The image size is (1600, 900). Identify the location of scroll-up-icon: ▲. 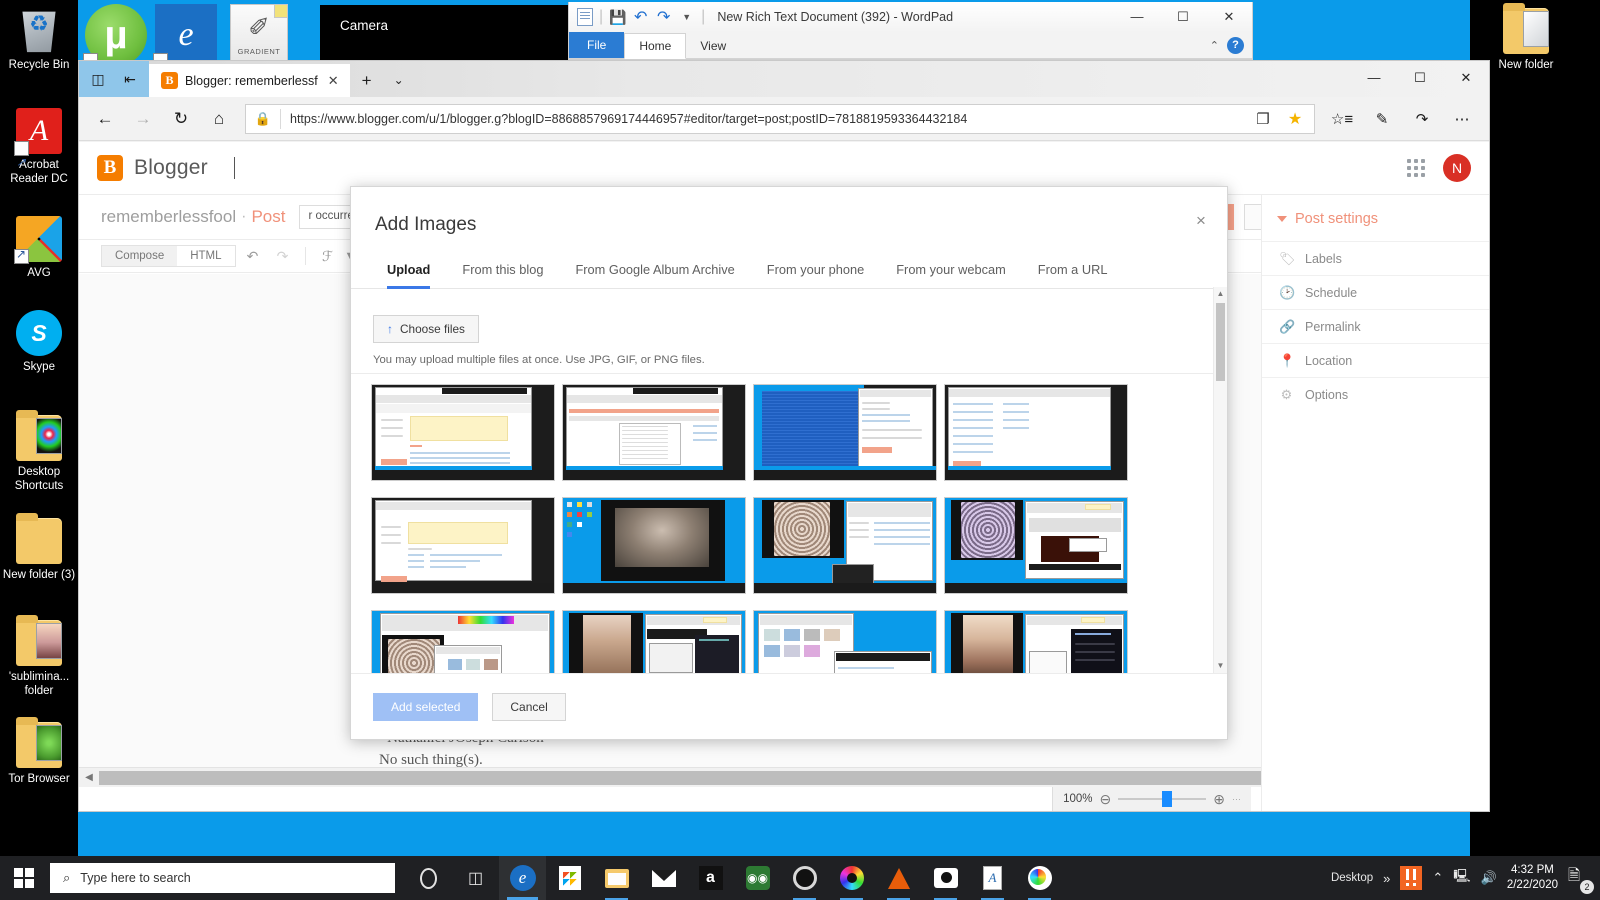
(1220, 294).